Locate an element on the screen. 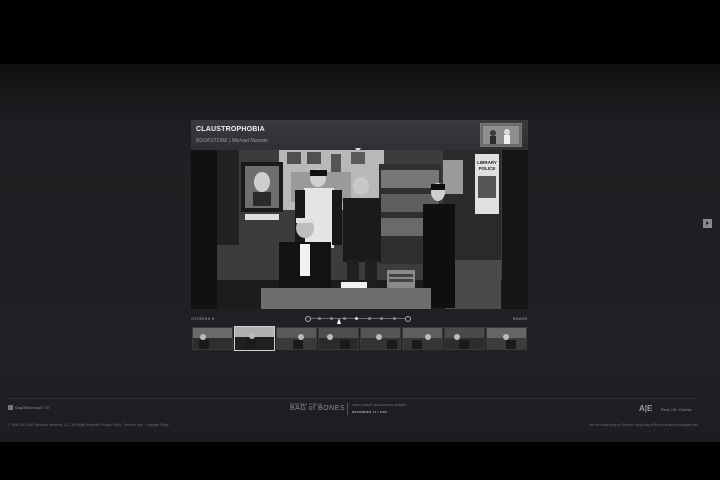 The height and width of the screenshot is (480, 720). show-logo: STEPHEN KING'S BAG of BONES is located at coordinates (317, 407).